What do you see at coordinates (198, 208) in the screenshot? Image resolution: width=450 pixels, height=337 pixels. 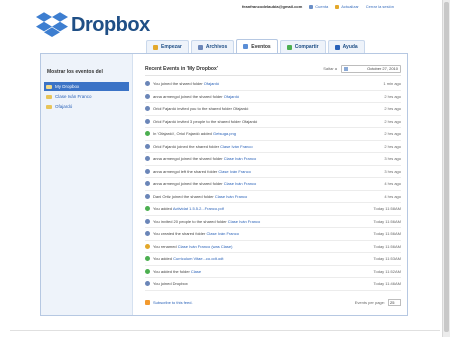 I see `event-link: Actividat 1.5.5.2...Franco.pdf` at bounding box center [198, 208].